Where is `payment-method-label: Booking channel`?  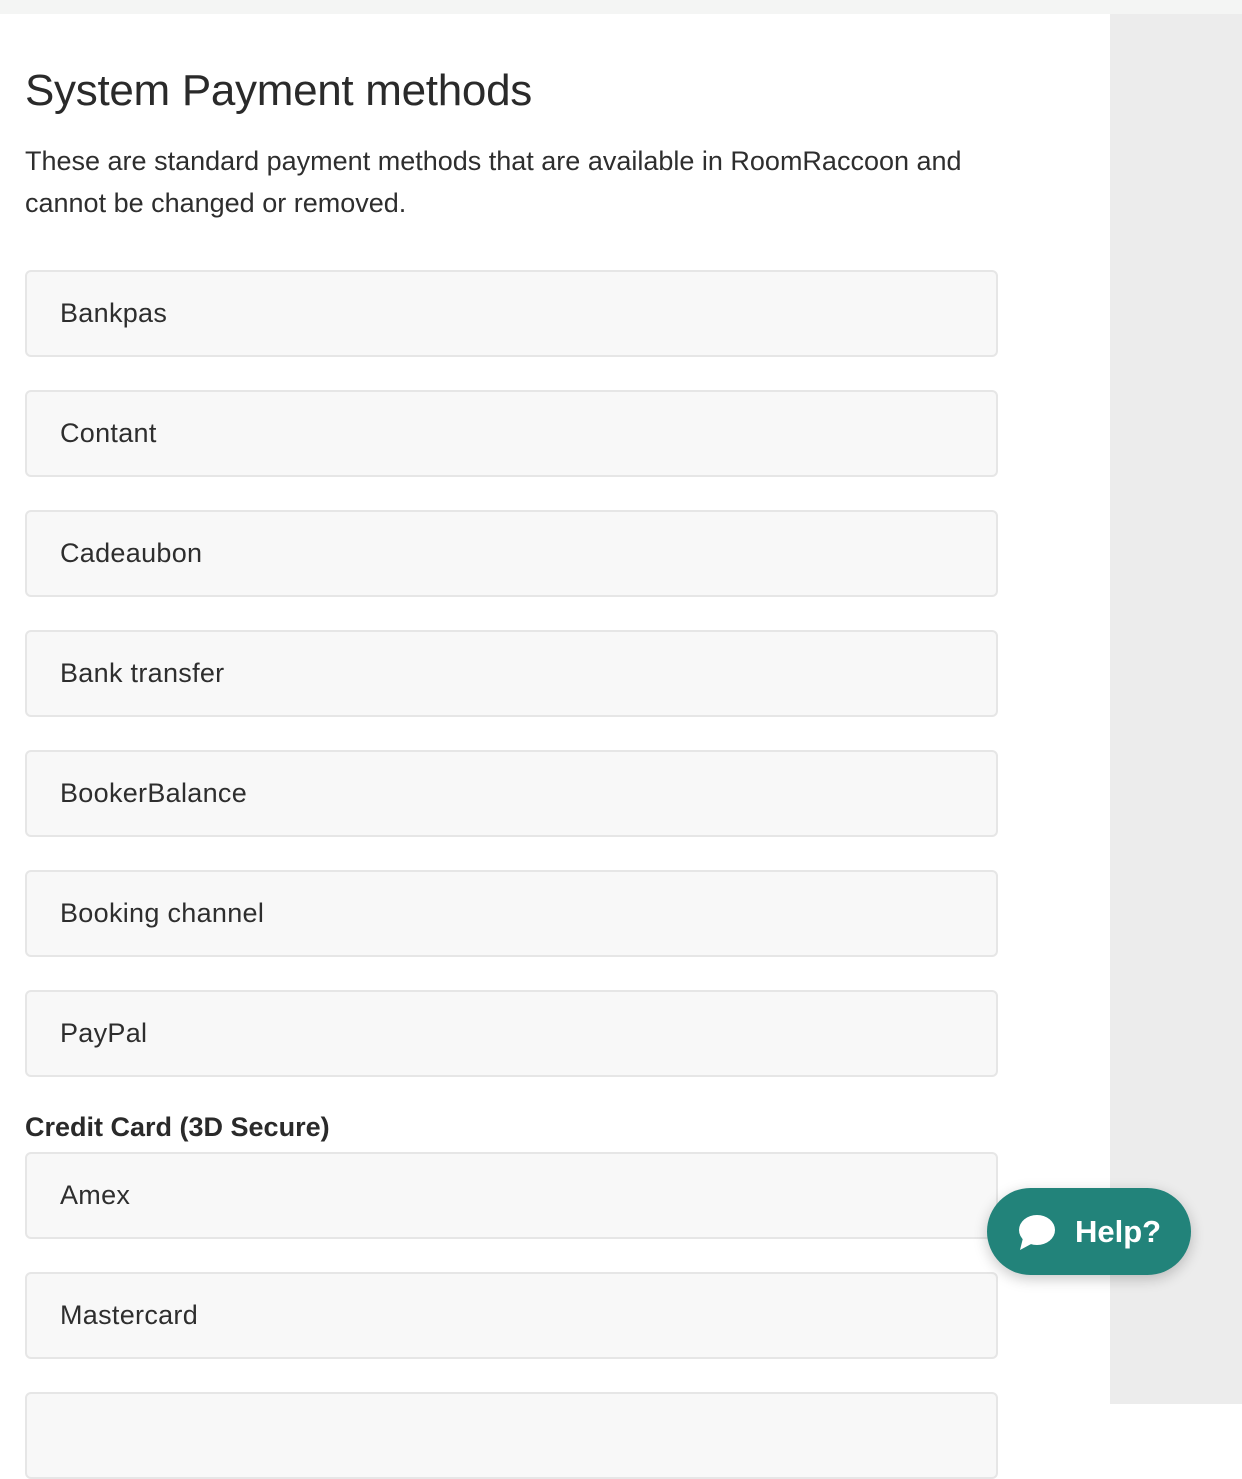 payment-method-label: Booking channel is located at coordinates (162, 913).